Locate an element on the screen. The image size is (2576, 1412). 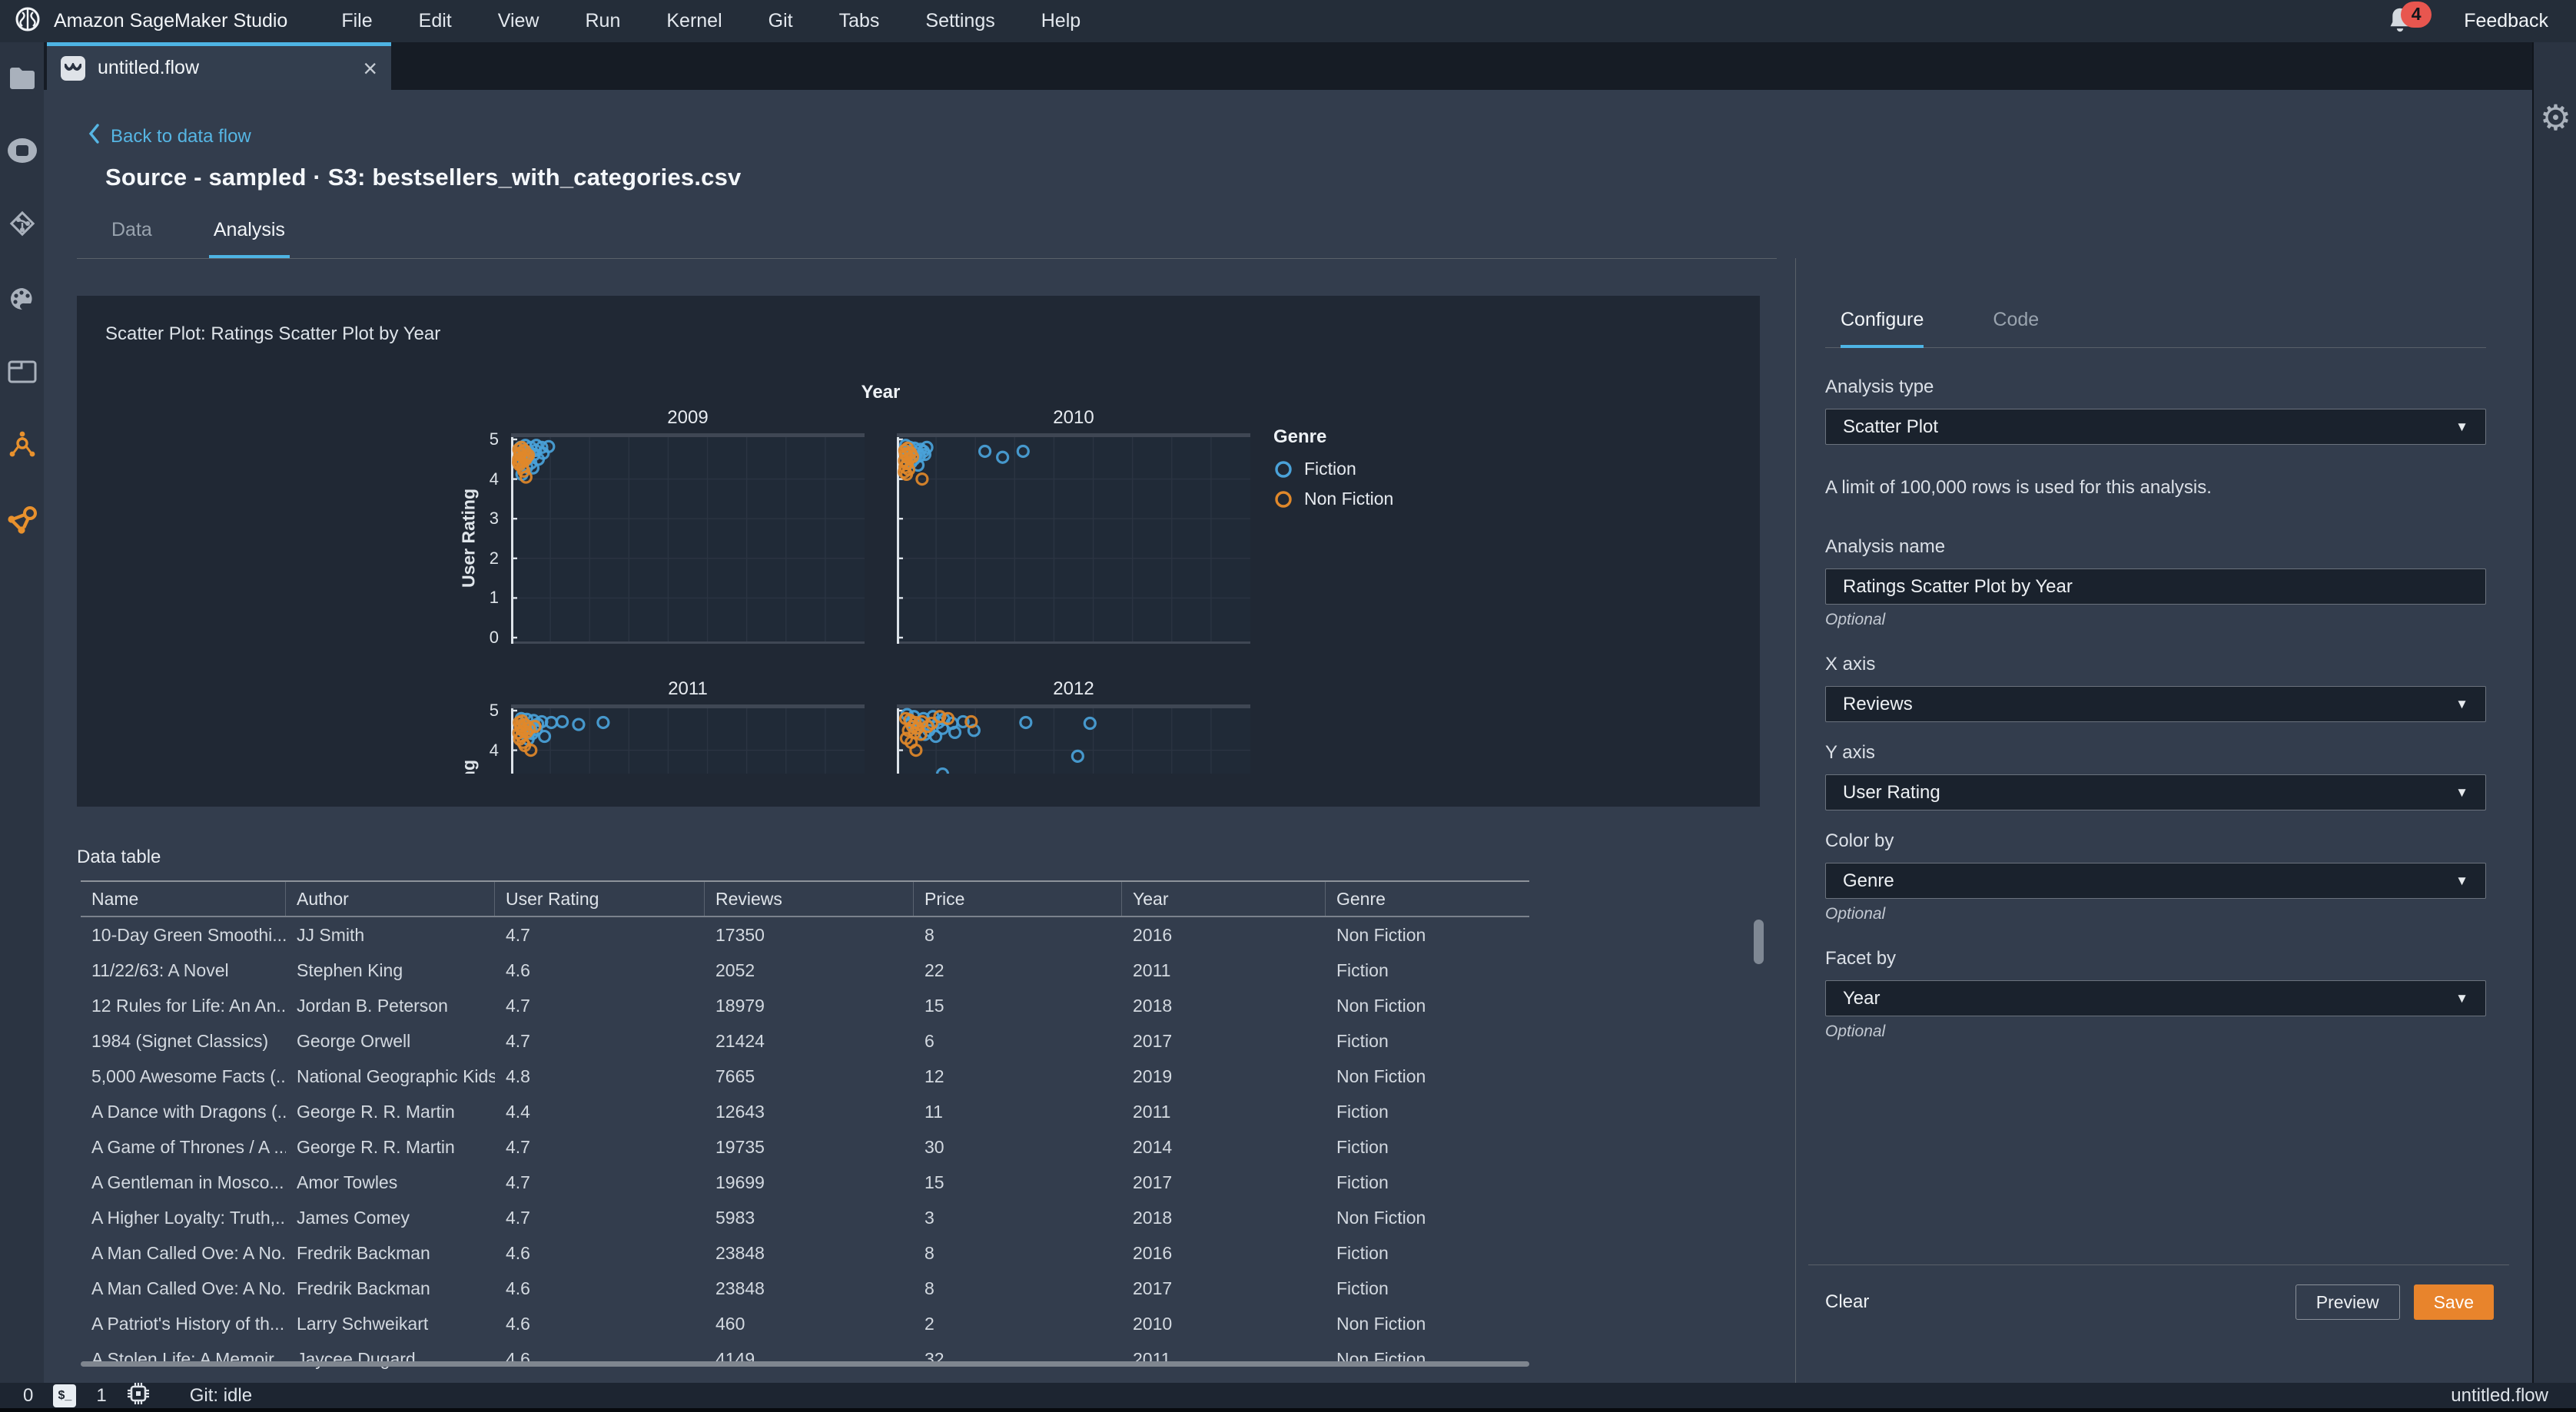
table-cell: 4.4 is located at coordinates (518, 1111).